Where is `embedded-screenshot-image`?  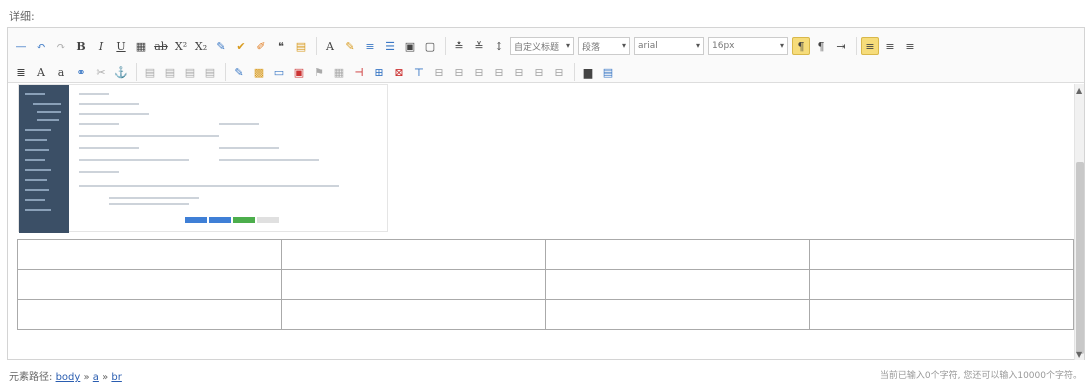
embedded-screenshot-image is located at coordinates (203, 158).